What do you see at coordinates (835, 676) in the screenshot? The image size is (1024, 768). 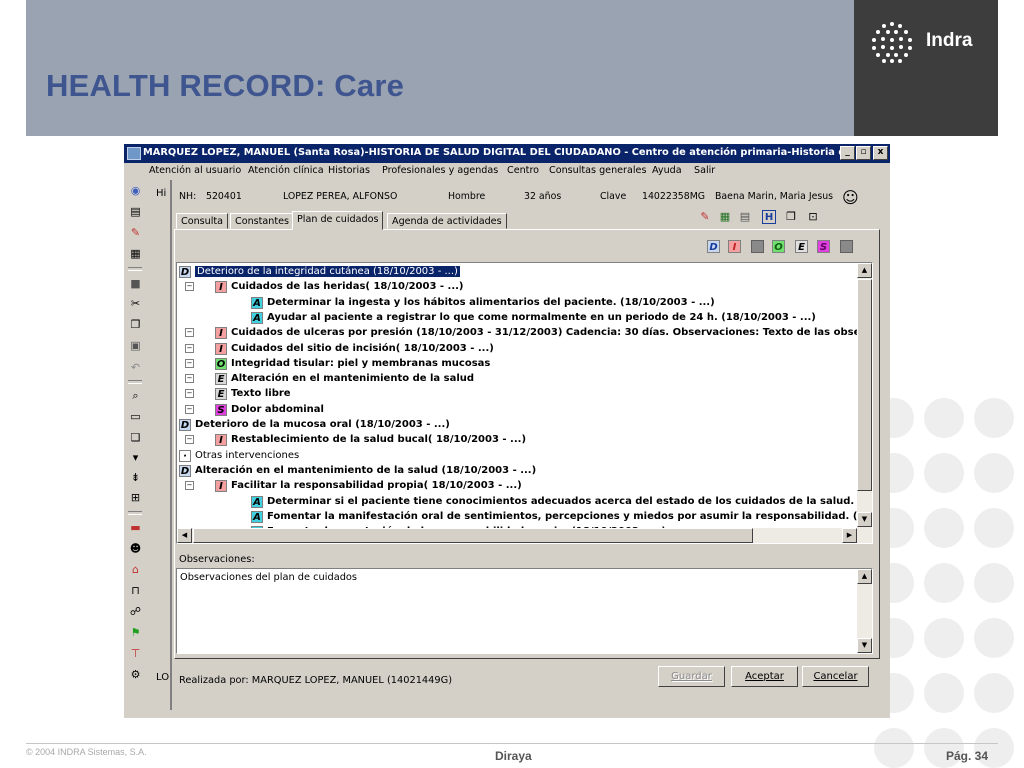 I see `cancelar-button: Cancelar` at bounding box center [835, 676].